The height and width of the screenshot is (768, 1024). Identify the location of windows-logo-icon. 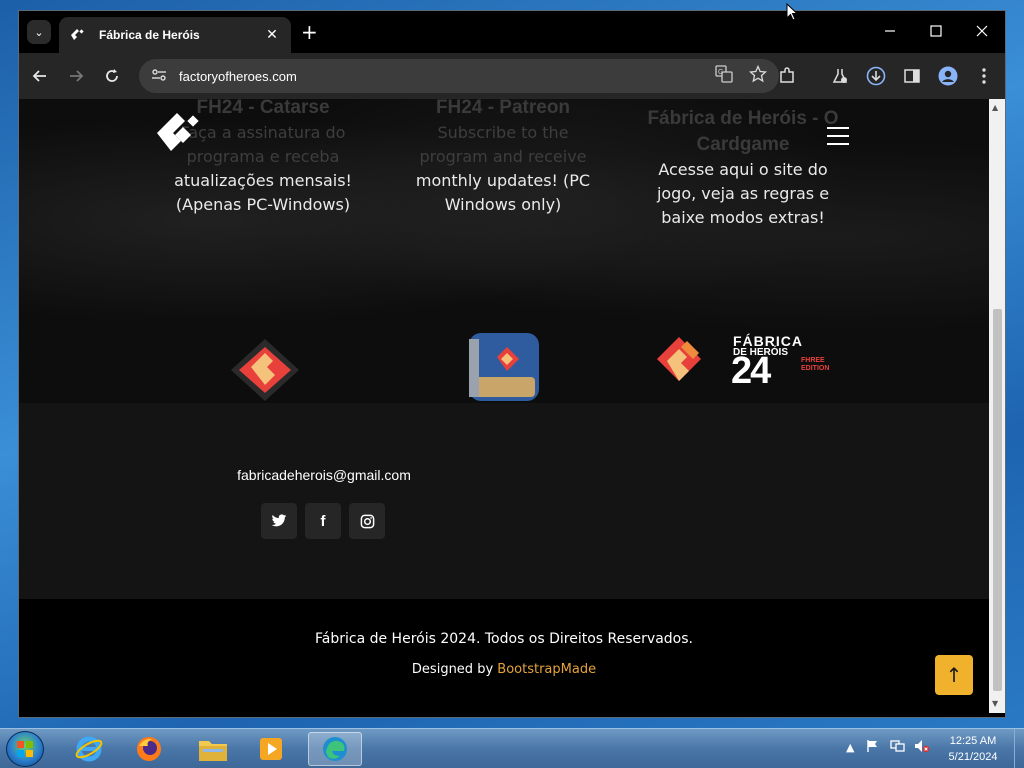
(25, 749).